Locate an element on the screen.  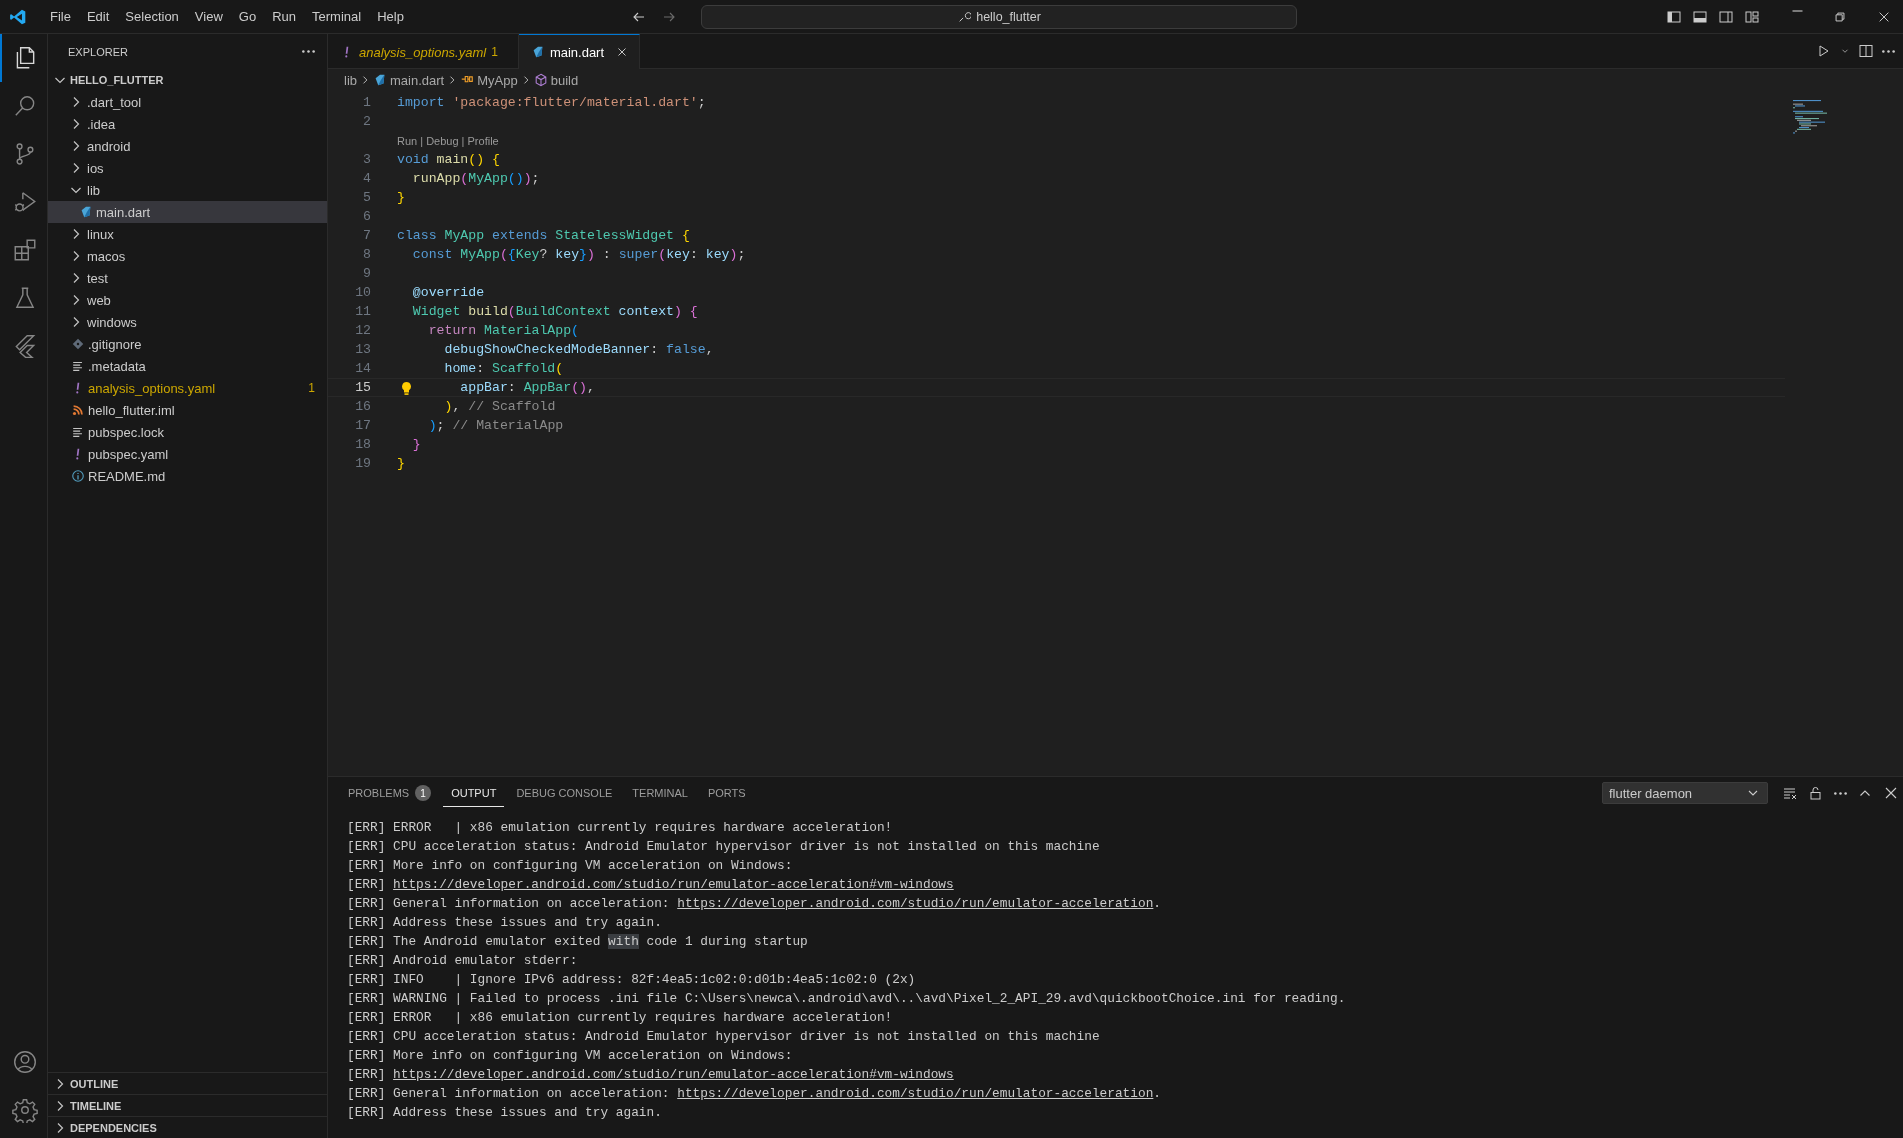
feed-icon is located at coordinates (78, 410).